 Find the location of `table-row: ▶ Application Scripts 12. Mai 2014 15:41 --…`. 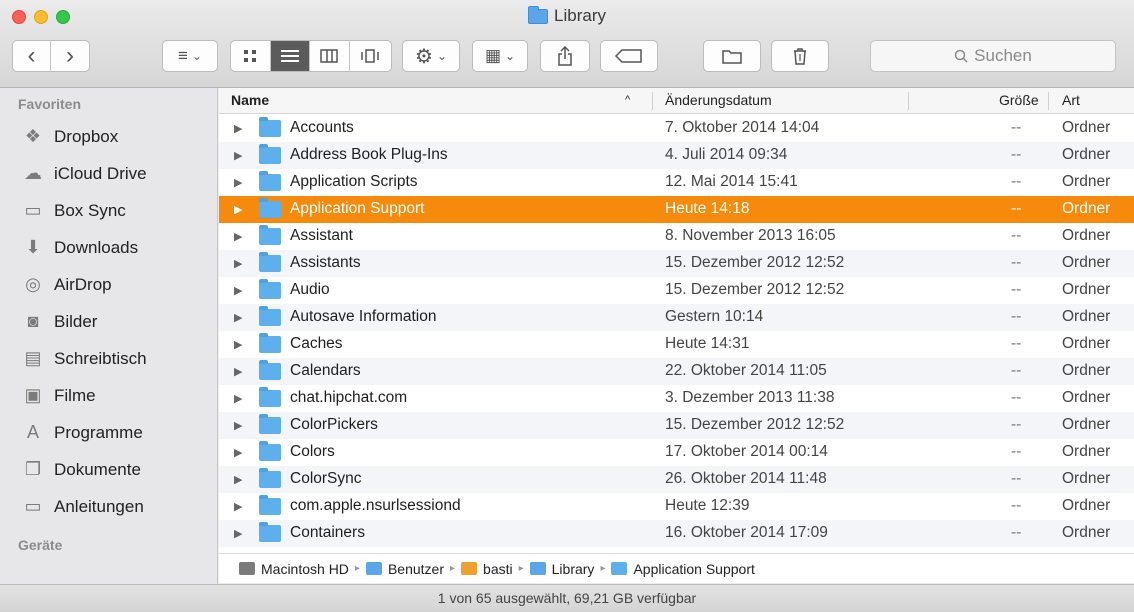

table-row: ▶ Application Scripts 12. Mai 2014 15:41 --… is located at coordinates (676, 182).